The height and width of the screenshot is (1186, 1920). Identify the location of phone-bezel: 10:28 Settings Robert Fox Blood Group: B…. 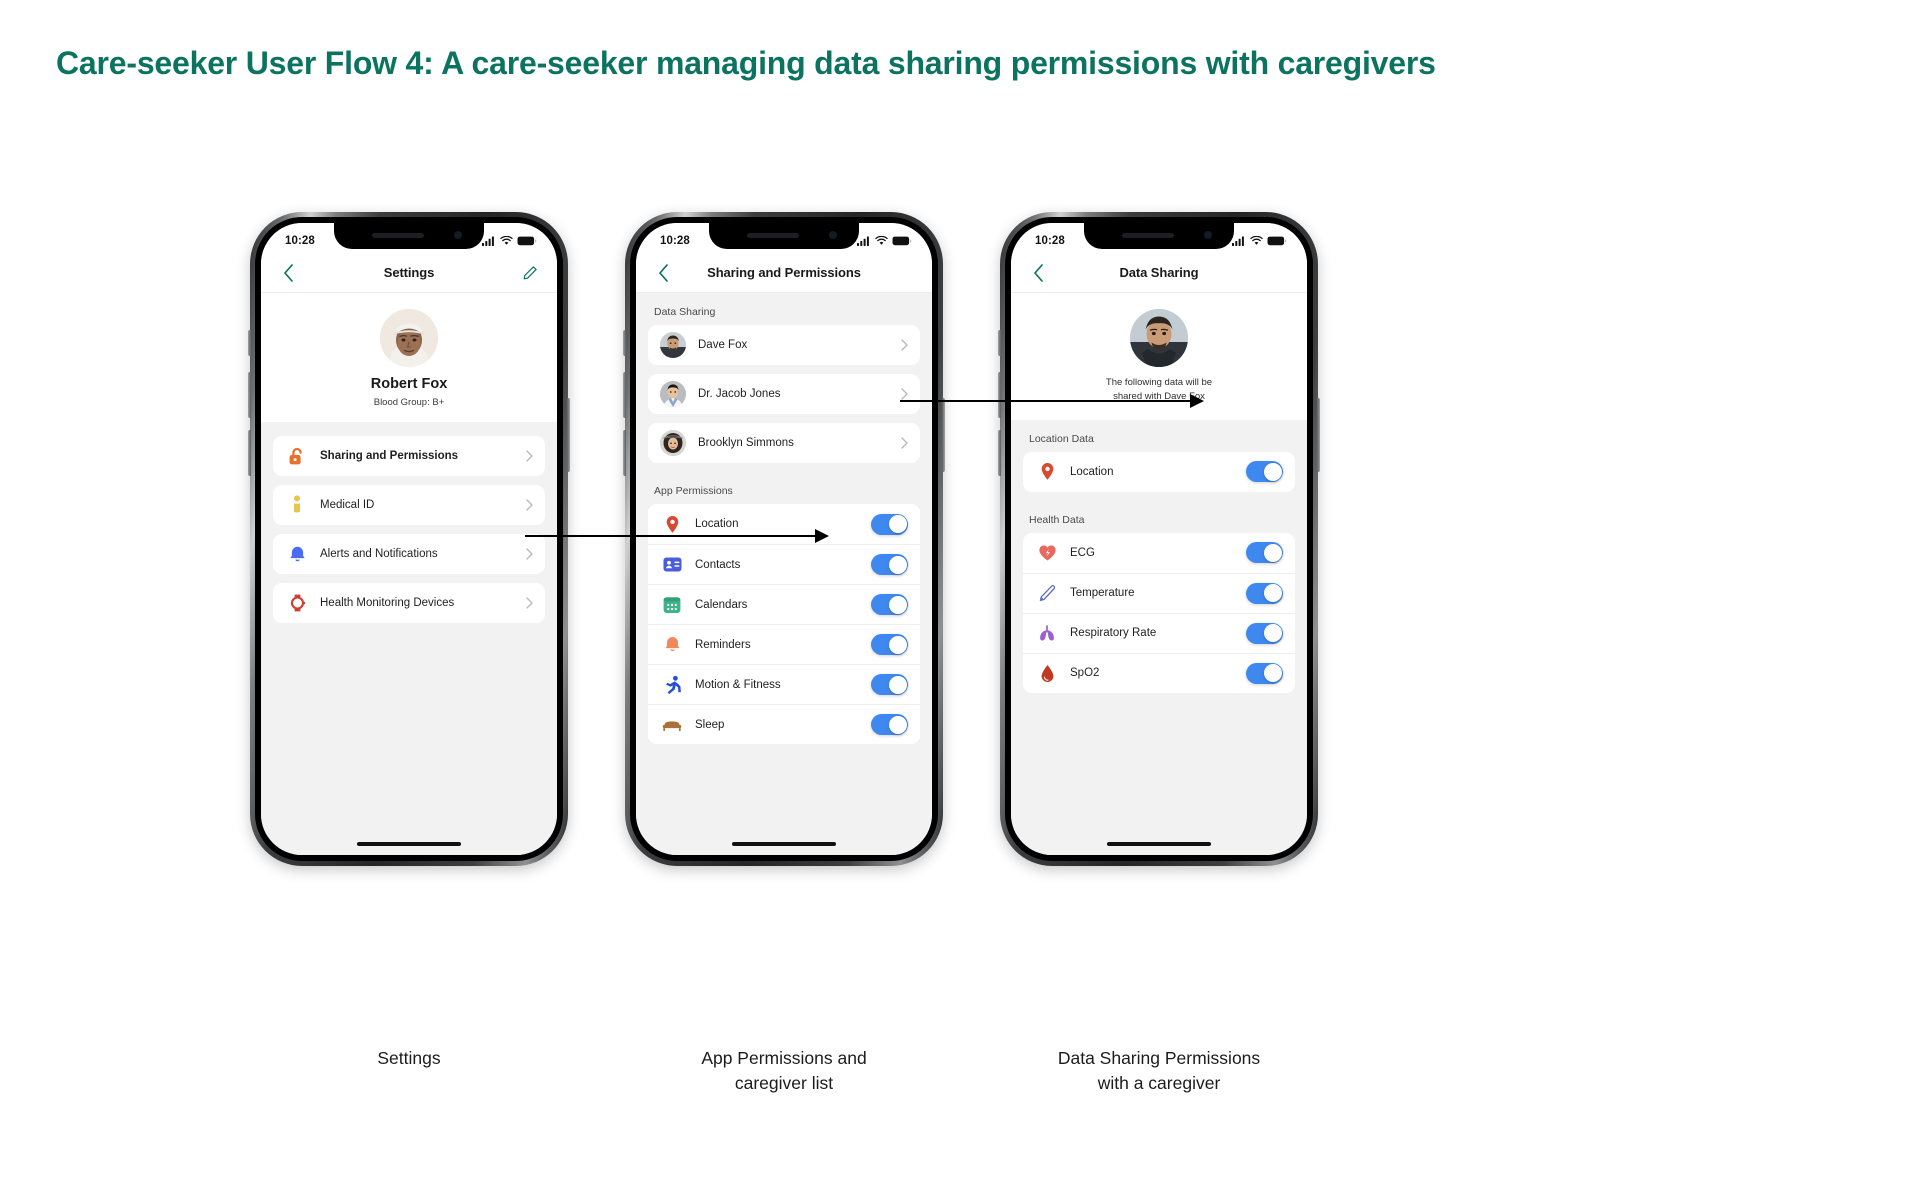
(409, 539).